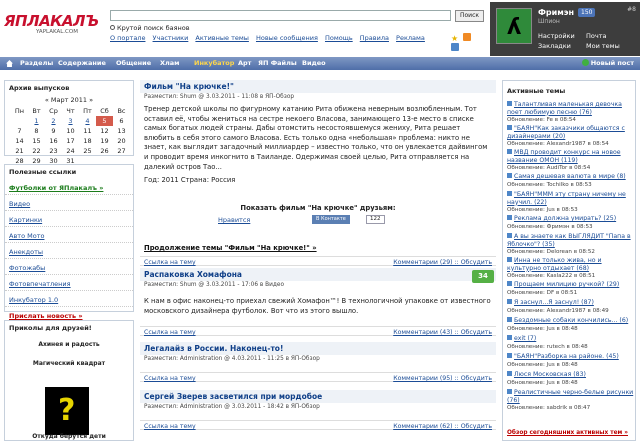 This screenshot has height=441, width=640. Describe the element at coordinates (442, 332) in the screenshot. I see `comments-link: Комментарии (43) :: Обсудить` at that location.